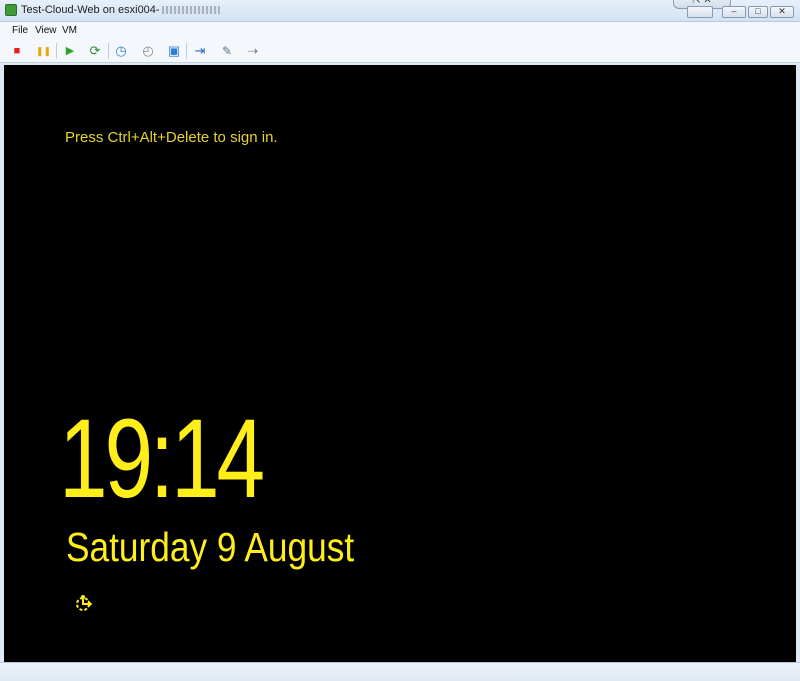  Describe the element at coordinates (253, 51) in the screenshot. I see `disconnect-icon: ⇢` at that location.